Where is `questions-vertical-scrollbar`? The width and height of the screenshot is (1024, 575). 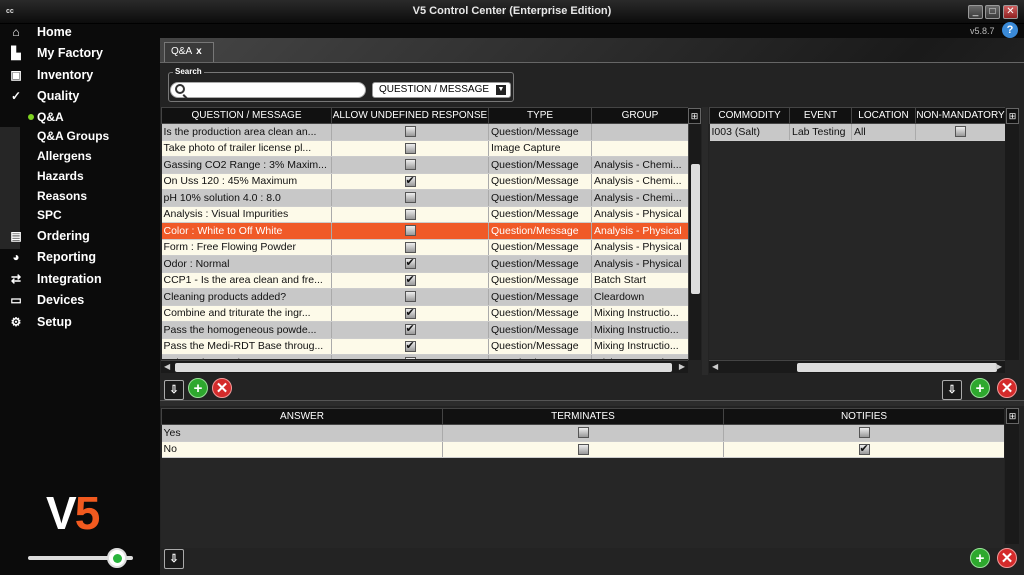 questions-vertical-scrollbar is located at coordinates (694, 242).